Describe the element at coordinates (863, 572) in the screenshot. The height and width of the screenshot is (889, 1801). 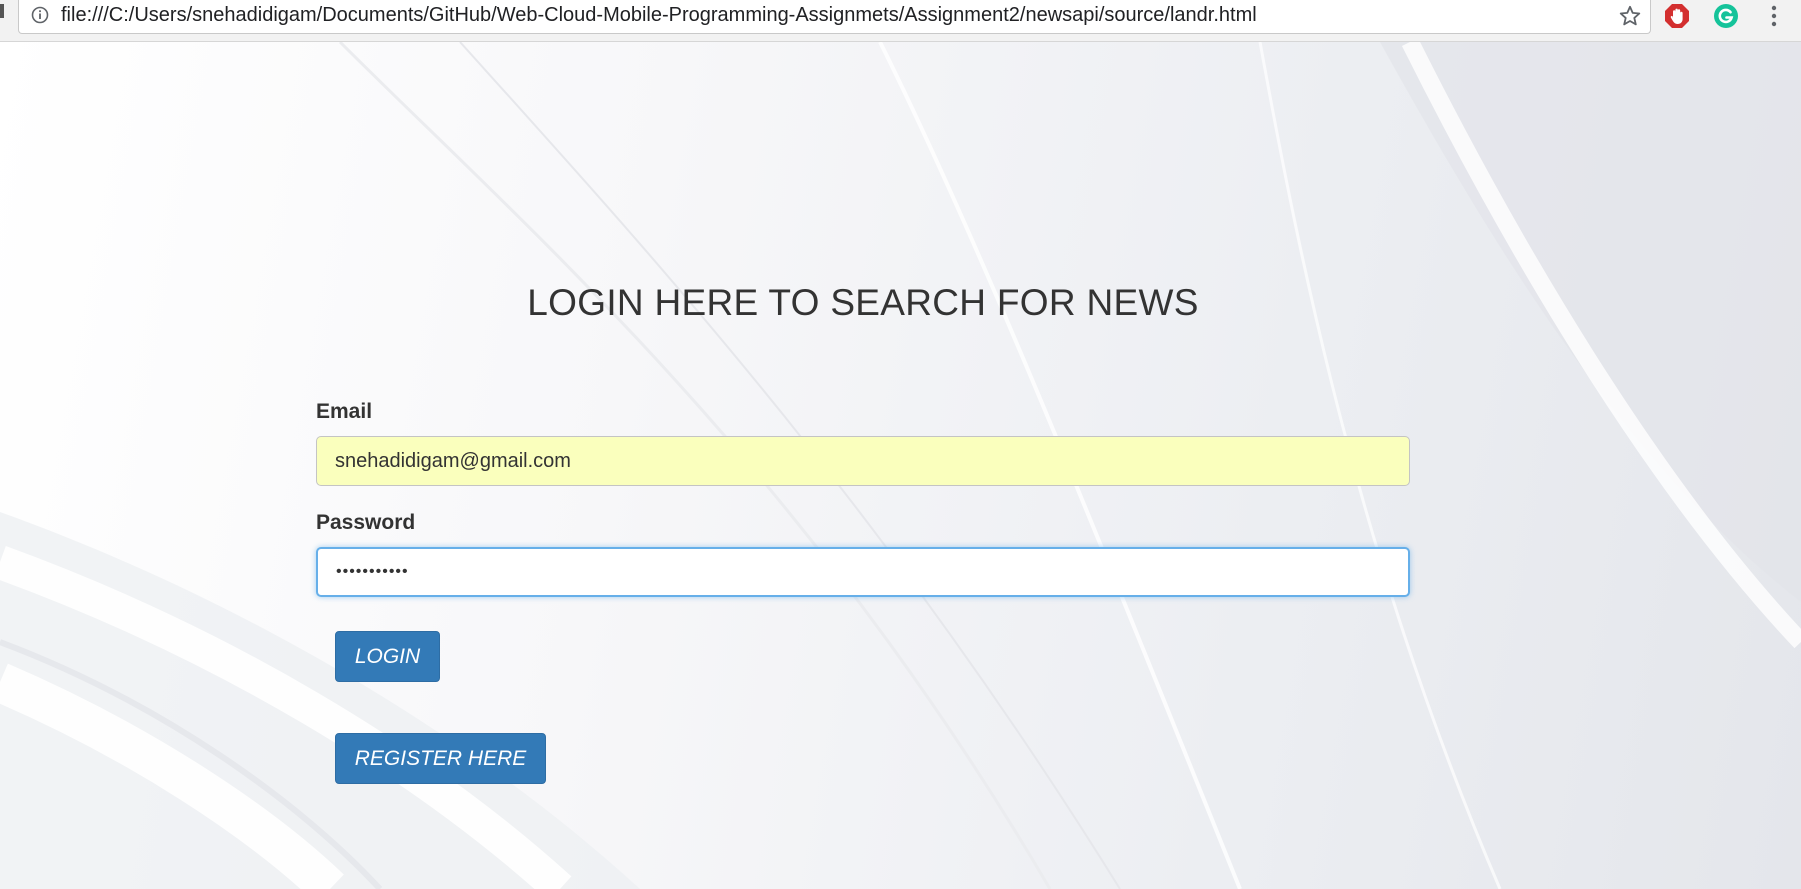
I see `password-input` at that location.